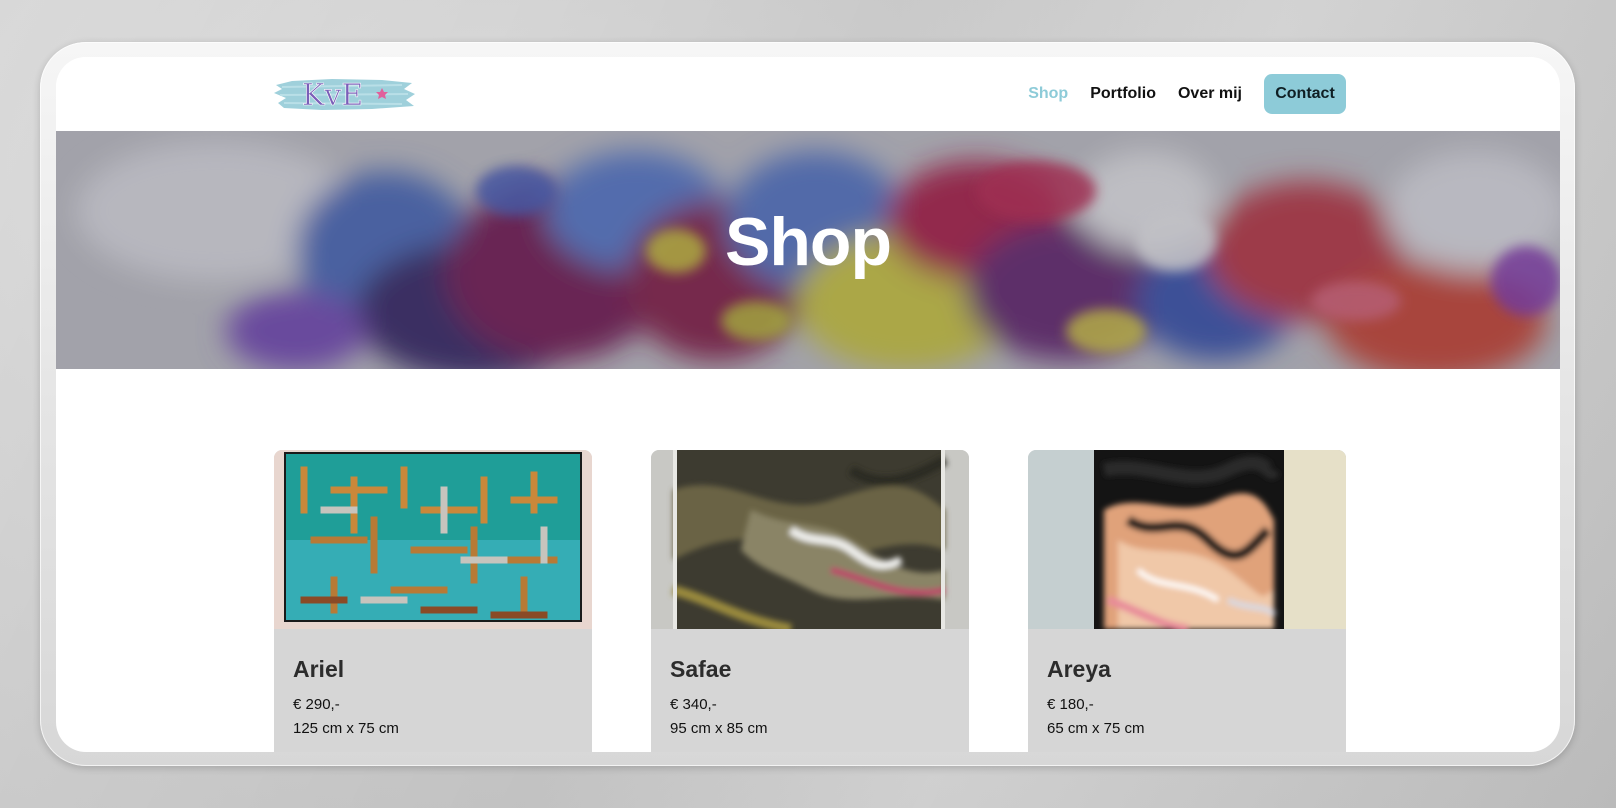  I want to click on page-title: Shop, so click(808, 242).